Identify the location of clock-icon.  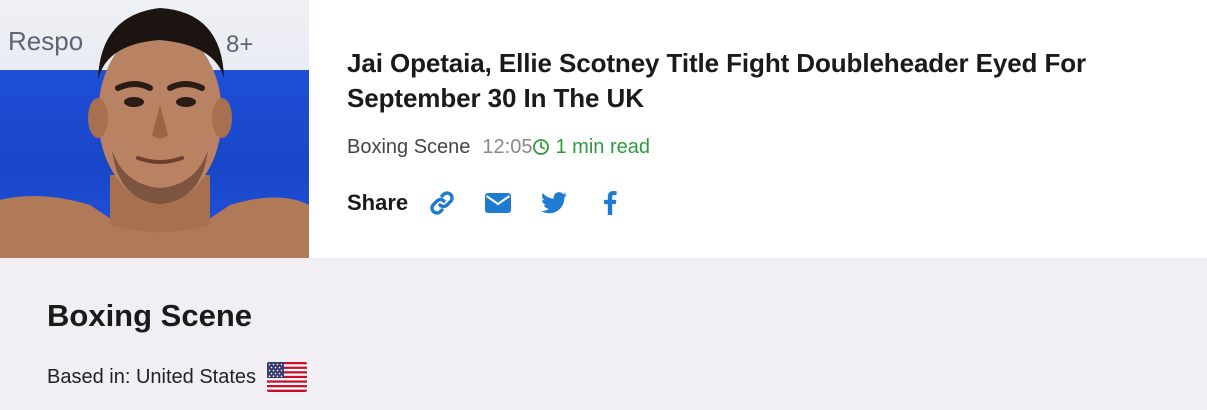
(541, 147).